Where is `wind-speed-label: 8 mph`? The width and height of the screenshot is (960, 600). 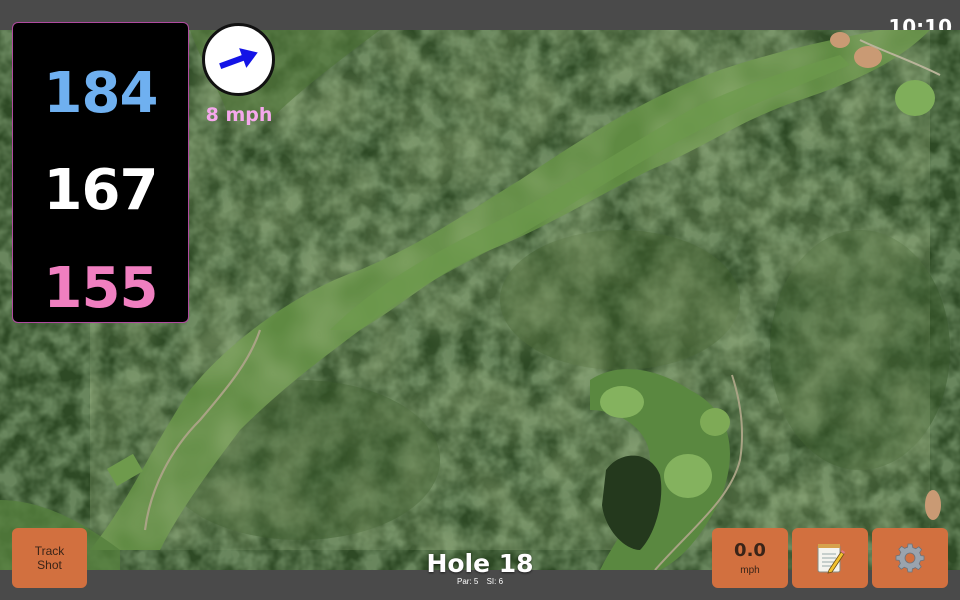 wind-speed-label: 8 mph is located at coordinates (239, 115).